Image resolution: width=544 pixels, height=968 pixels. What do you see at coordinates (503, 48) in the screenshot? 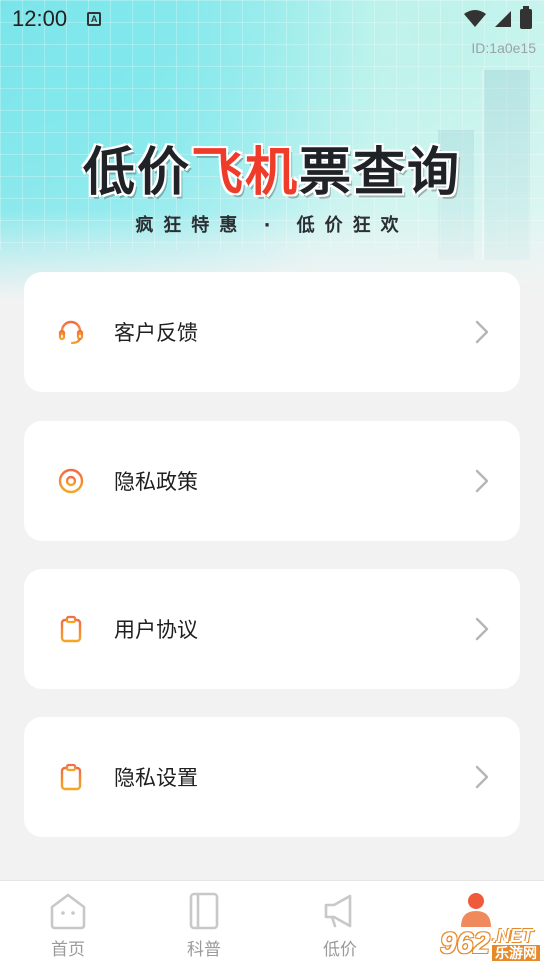
I see `device-id-label: ID:1a0e15` at bounding box center [503, 48].